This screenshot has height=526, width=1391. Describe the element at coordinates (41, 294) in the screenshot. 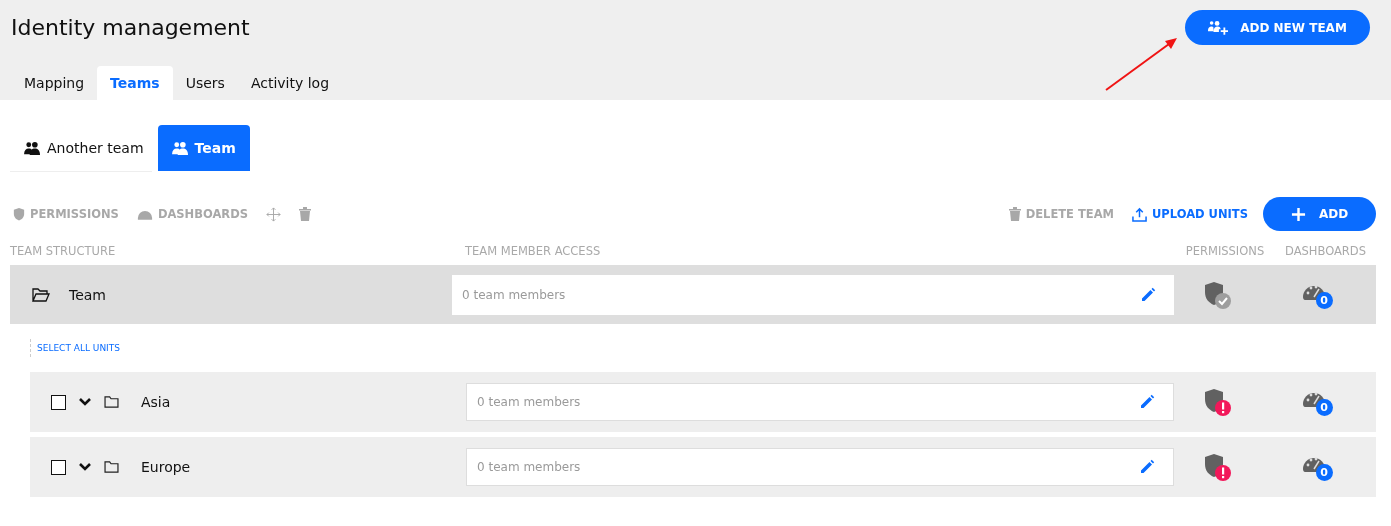

I see `open-folder-icon` at that location.